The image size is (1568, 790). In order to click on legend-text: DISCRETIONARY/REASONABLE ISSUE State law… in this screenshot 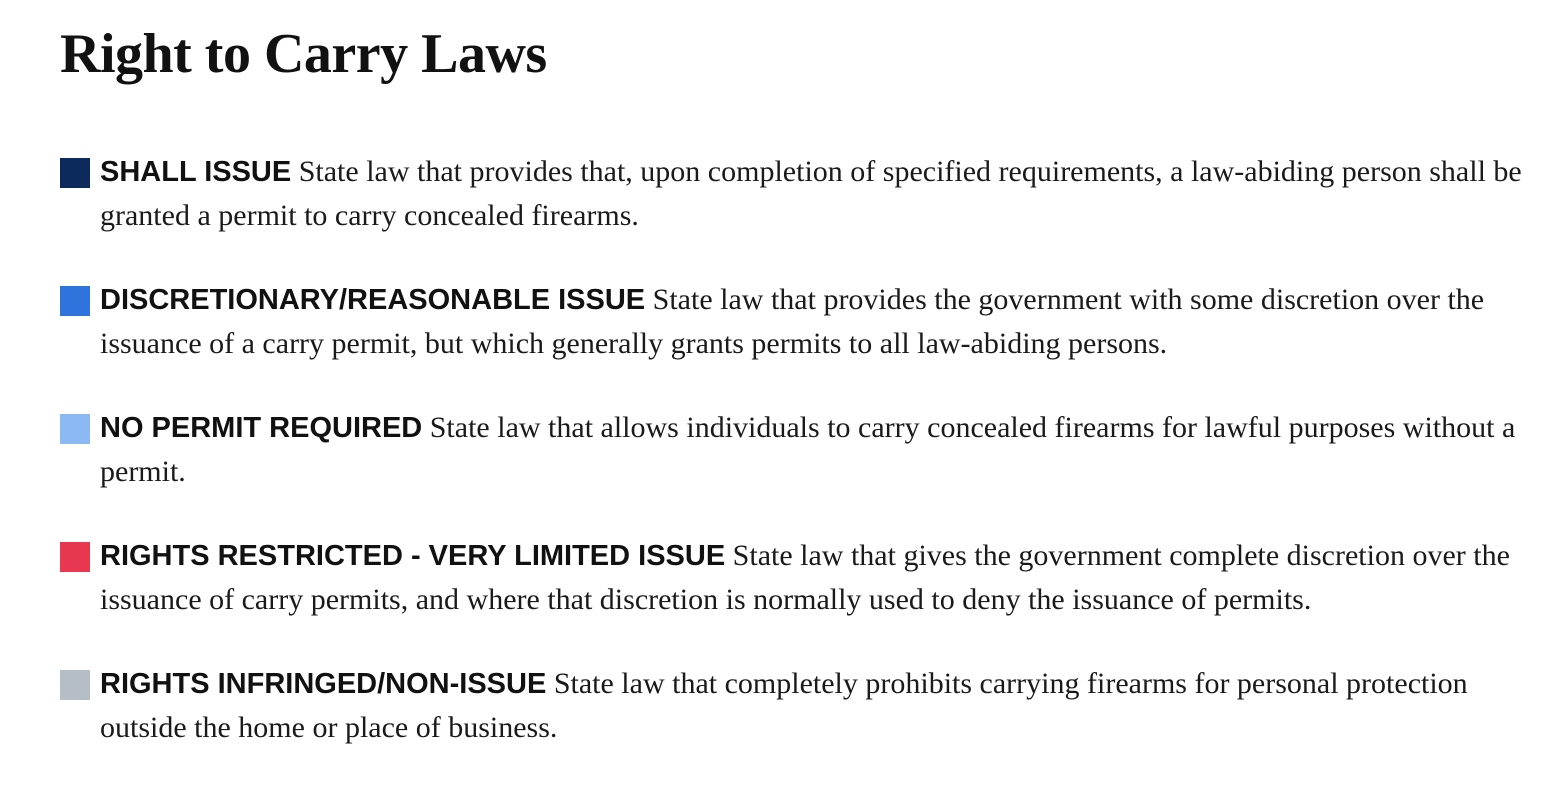, I will do `click(823, 322)`.